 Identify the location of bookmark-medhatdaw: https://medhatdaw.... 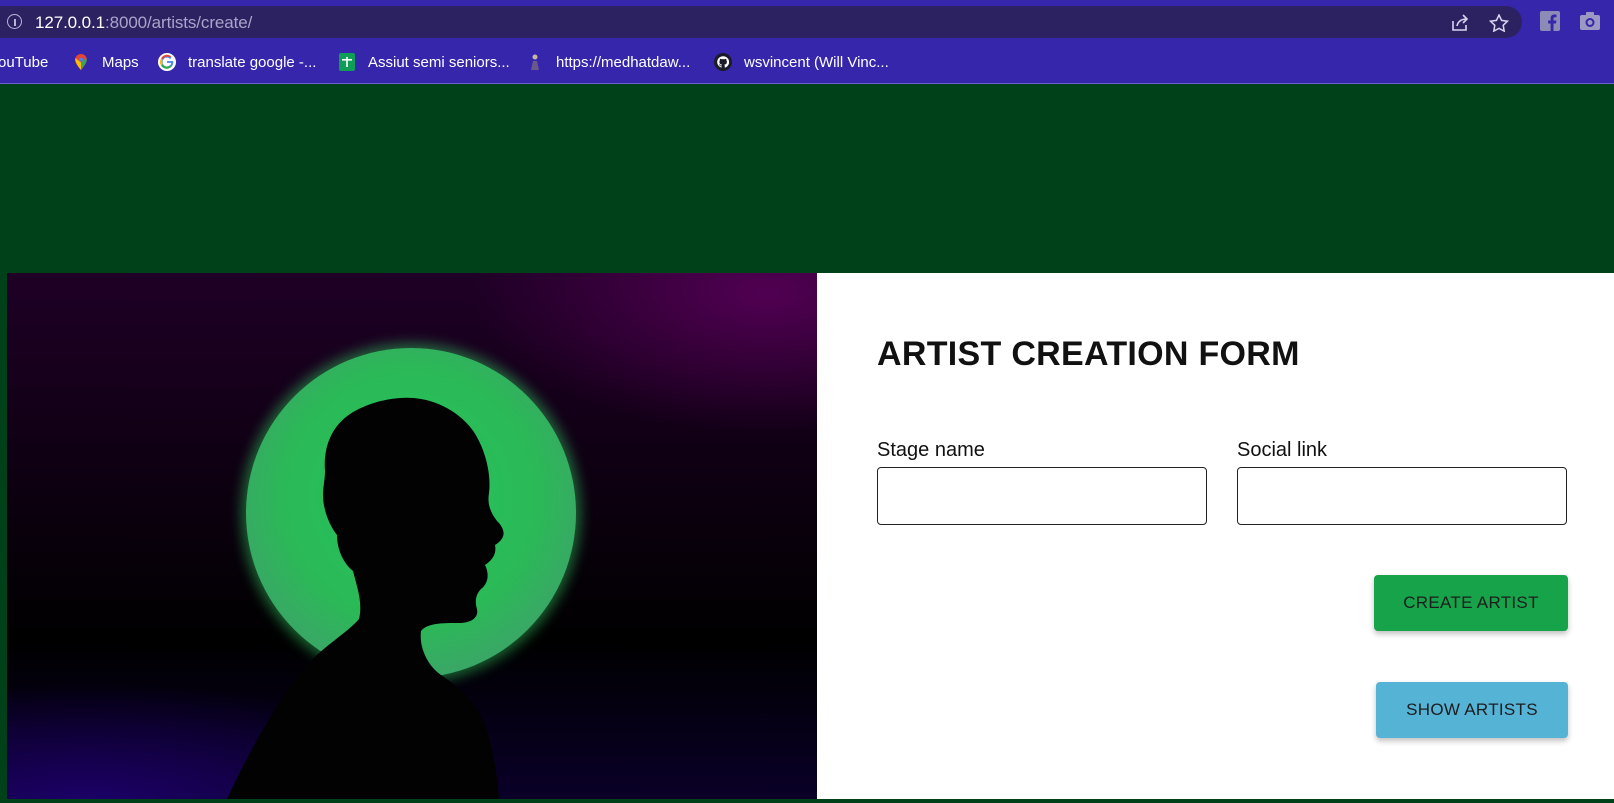
(608, 62).